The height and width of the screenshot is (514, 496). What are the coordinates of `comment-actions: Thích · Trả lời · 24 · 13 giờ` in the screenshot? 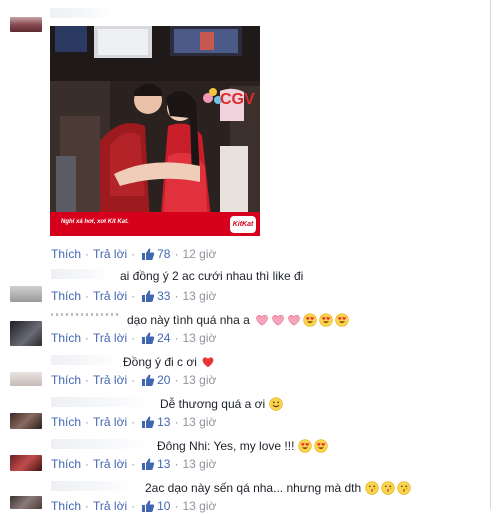 It's located at (133, 338).